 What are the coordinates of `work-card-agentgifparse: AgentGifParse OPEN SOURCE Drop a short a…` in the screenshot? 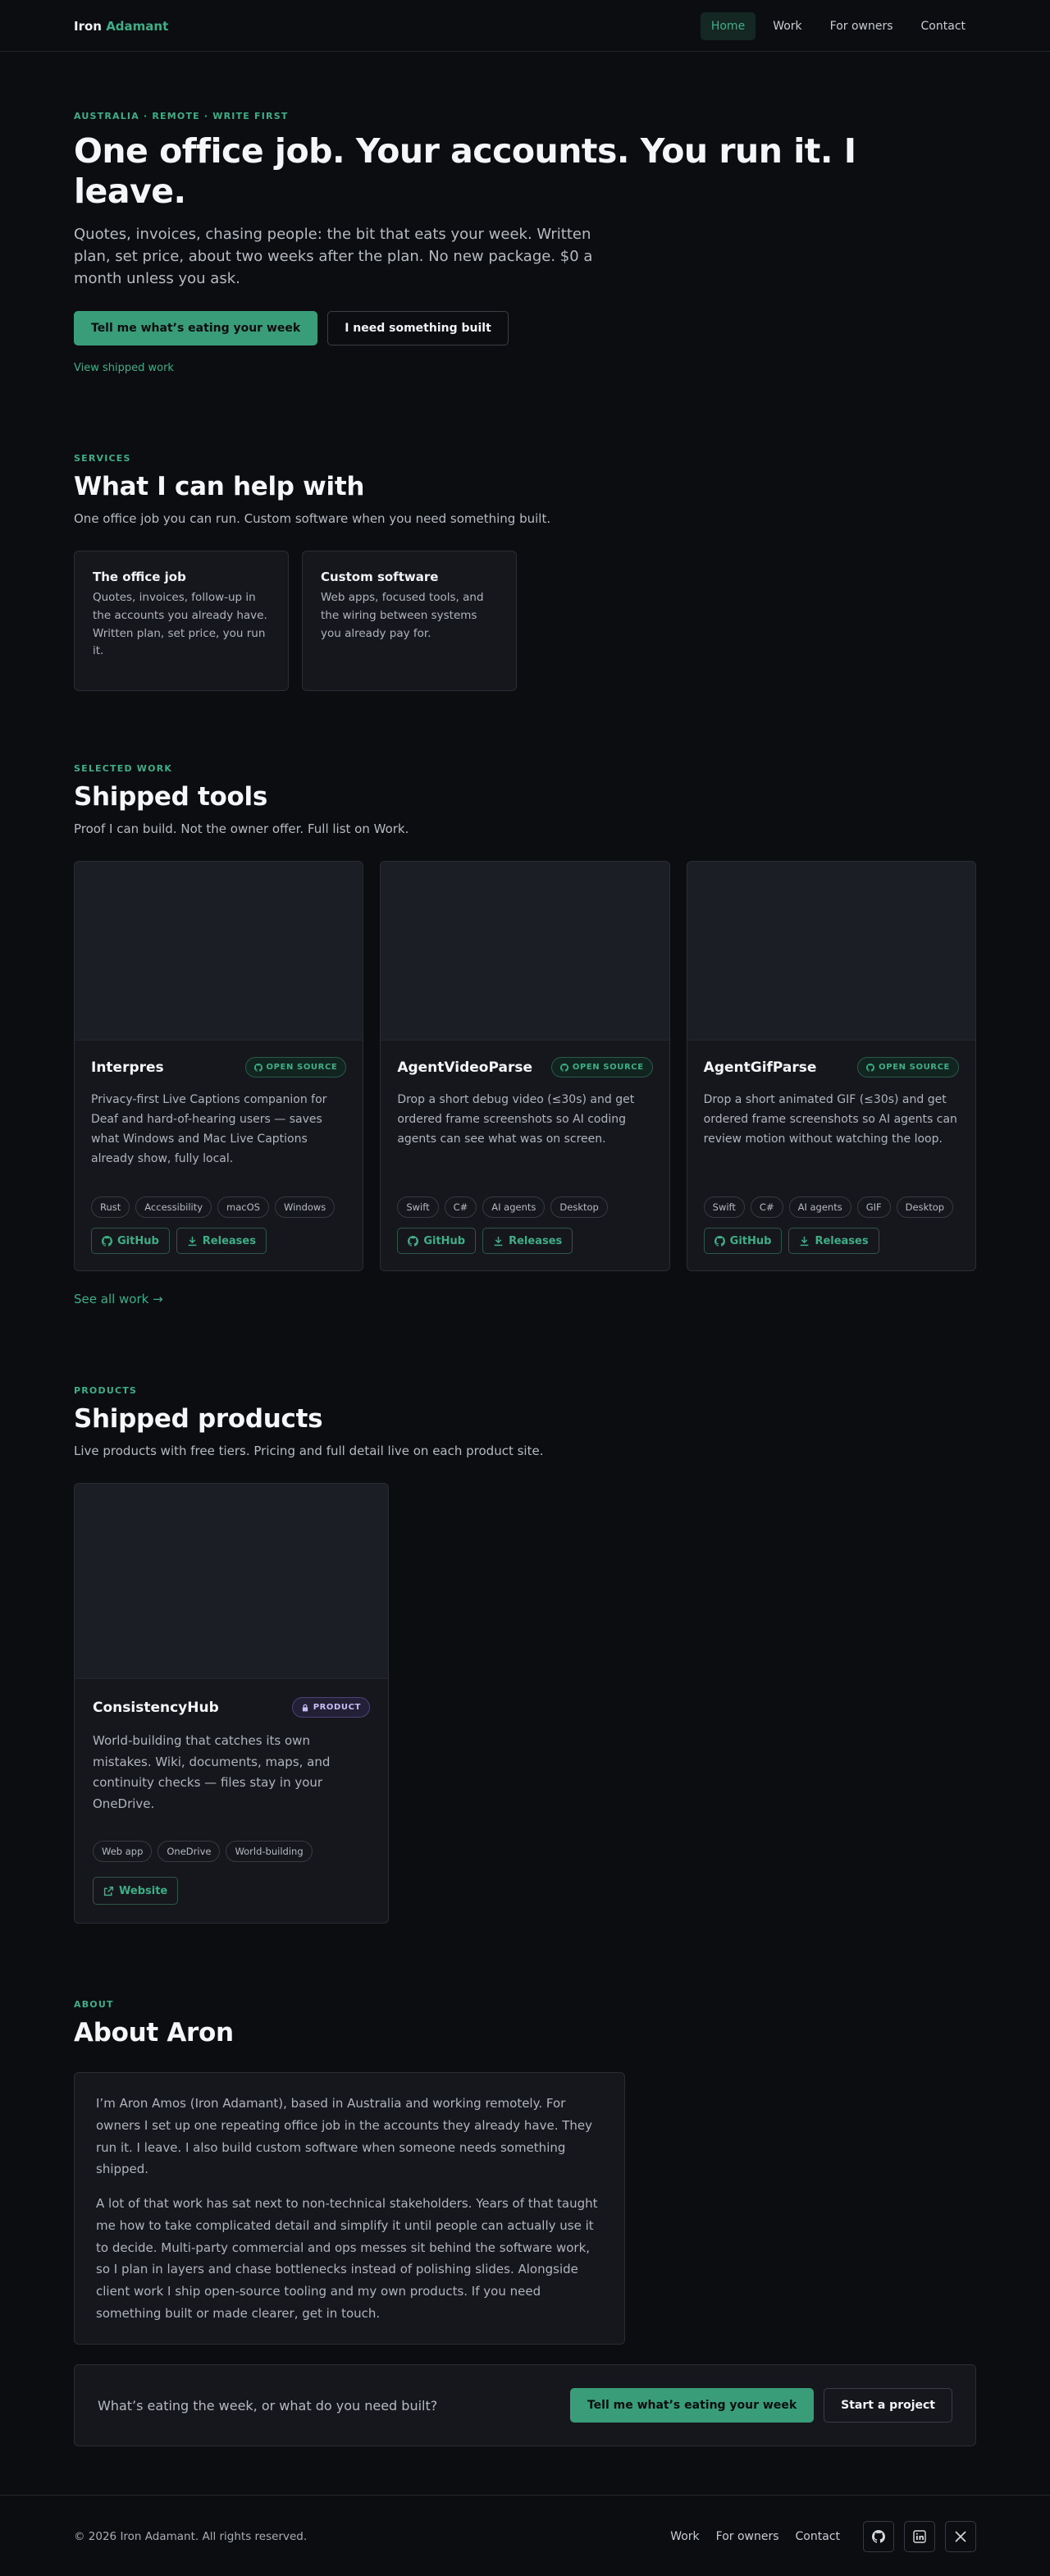 It's located at (831, 1066).